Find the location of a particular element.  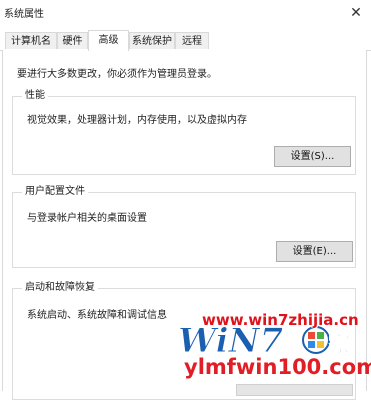

watermark-site: www.win7zhijia.cn is located at coordinates (280, 320).